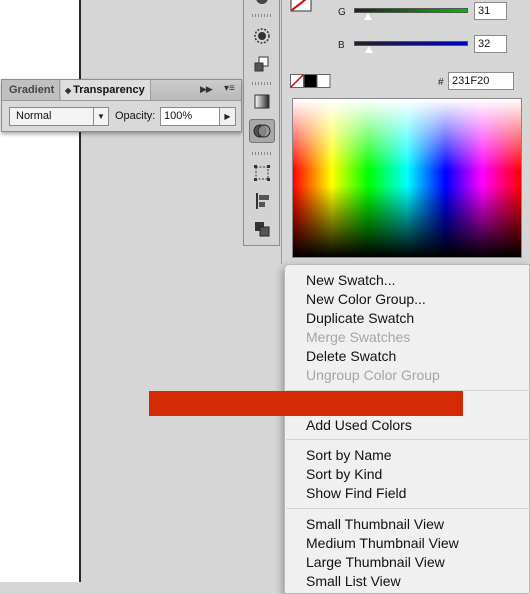 This screenshot has width=530, height=594. Describe the element at coordinates (341, 45) in the screenshot. I see `b-channel-label: B` at that location.